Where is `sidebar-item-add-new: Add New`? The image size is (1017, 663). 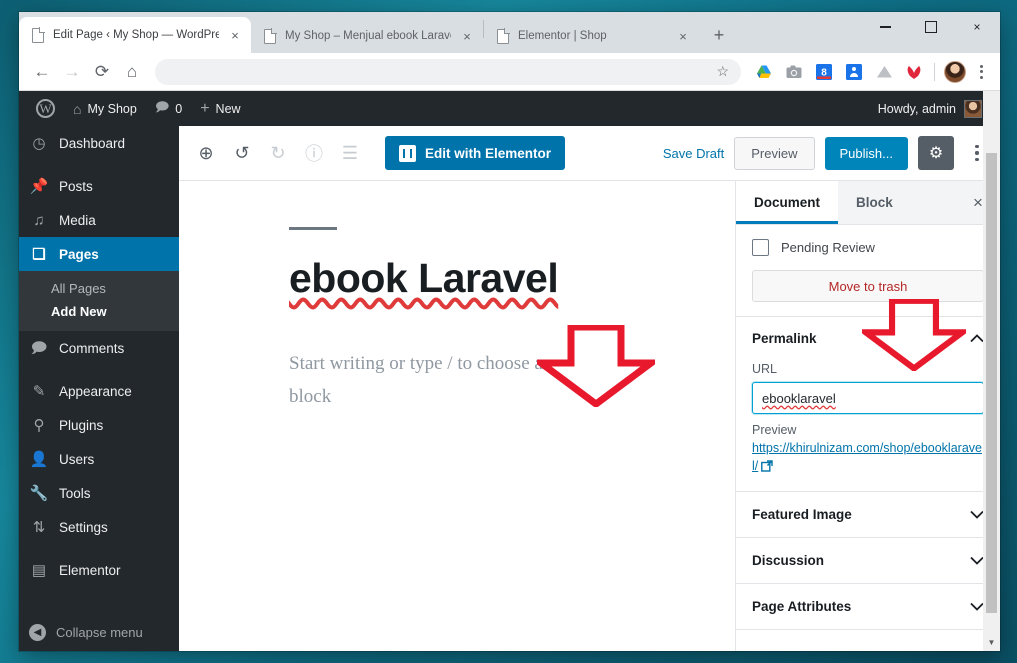
sidebar-item-add-new: Add New is located at coordinates (99, 311).